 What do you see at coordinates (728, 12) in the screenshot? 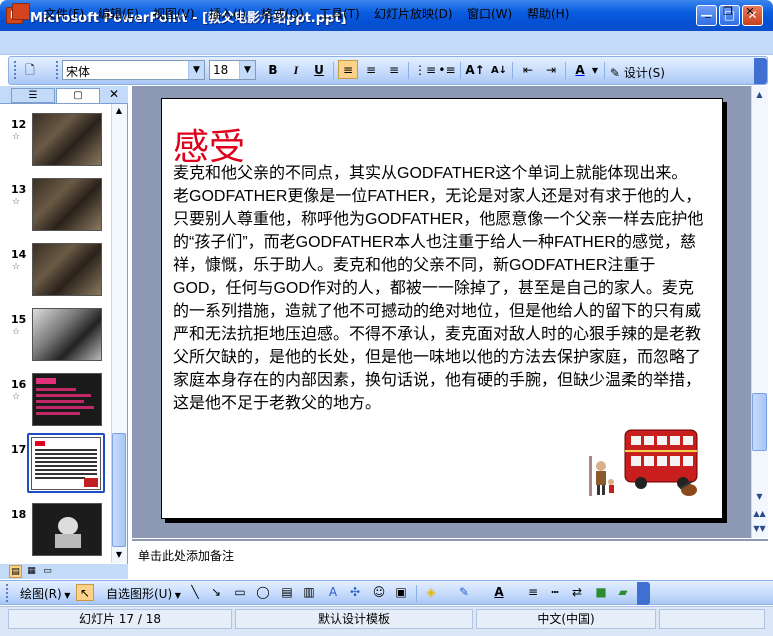
I see `document-restore-button: ❐` at bounding box center [728, 12].